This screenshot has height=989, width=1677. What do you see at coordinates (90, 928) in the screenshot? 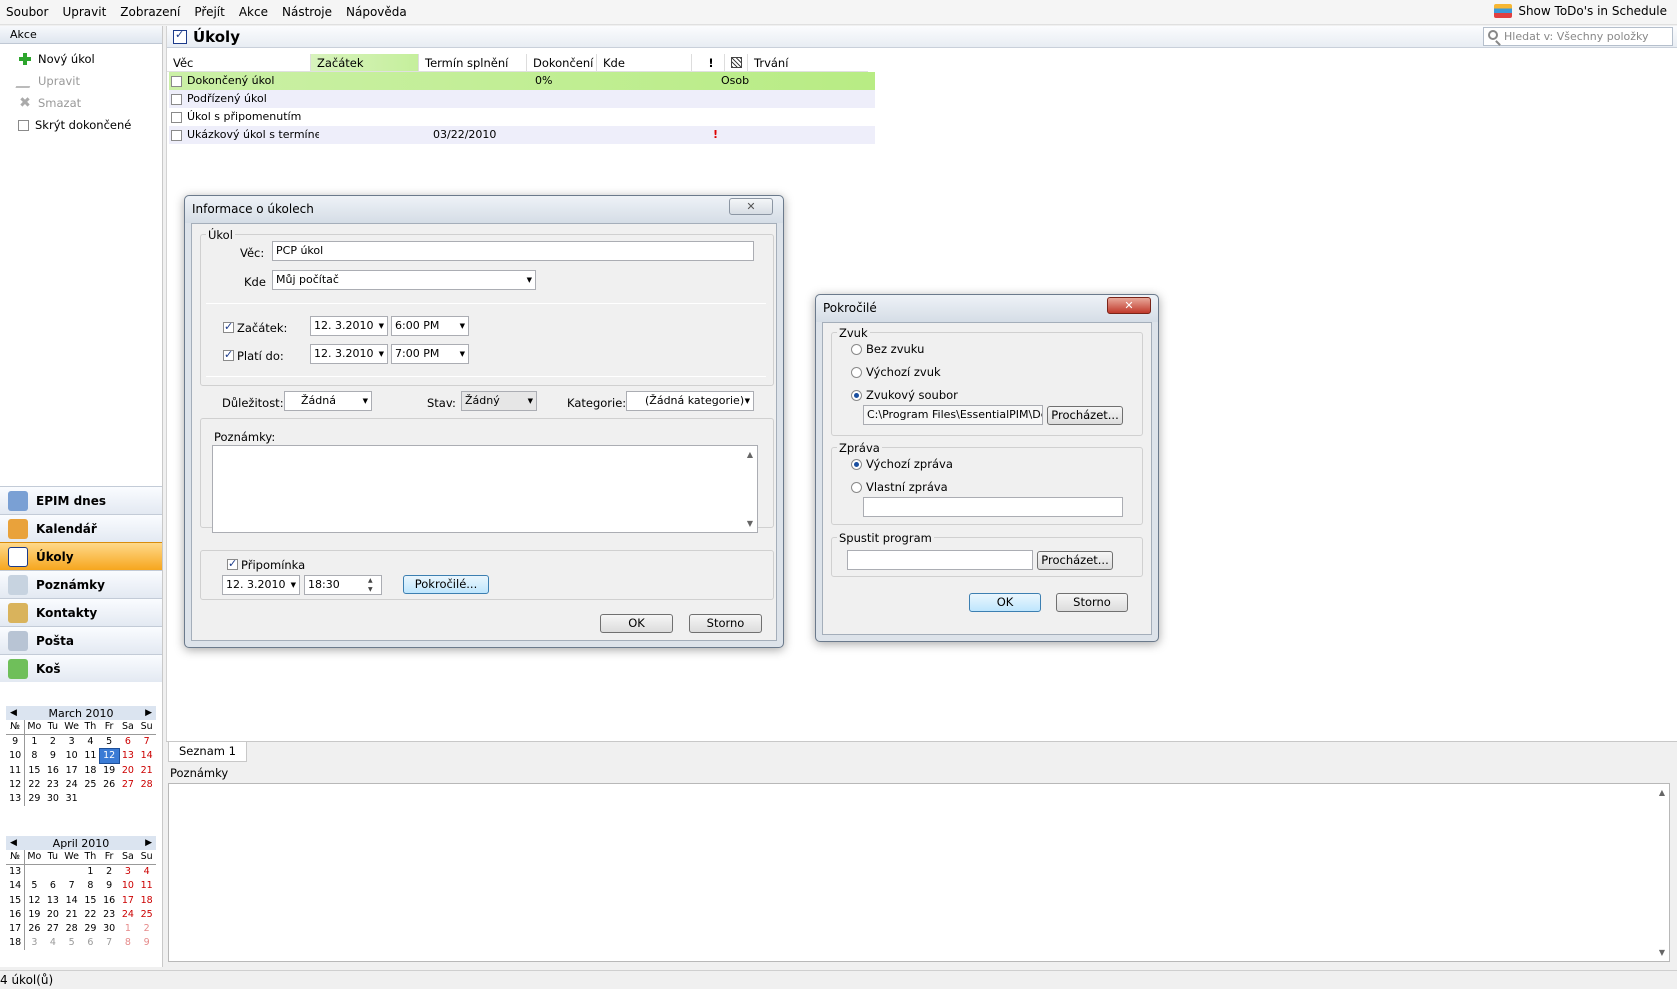
I see `calendar-day: 29` at bounding box center [90, 928].